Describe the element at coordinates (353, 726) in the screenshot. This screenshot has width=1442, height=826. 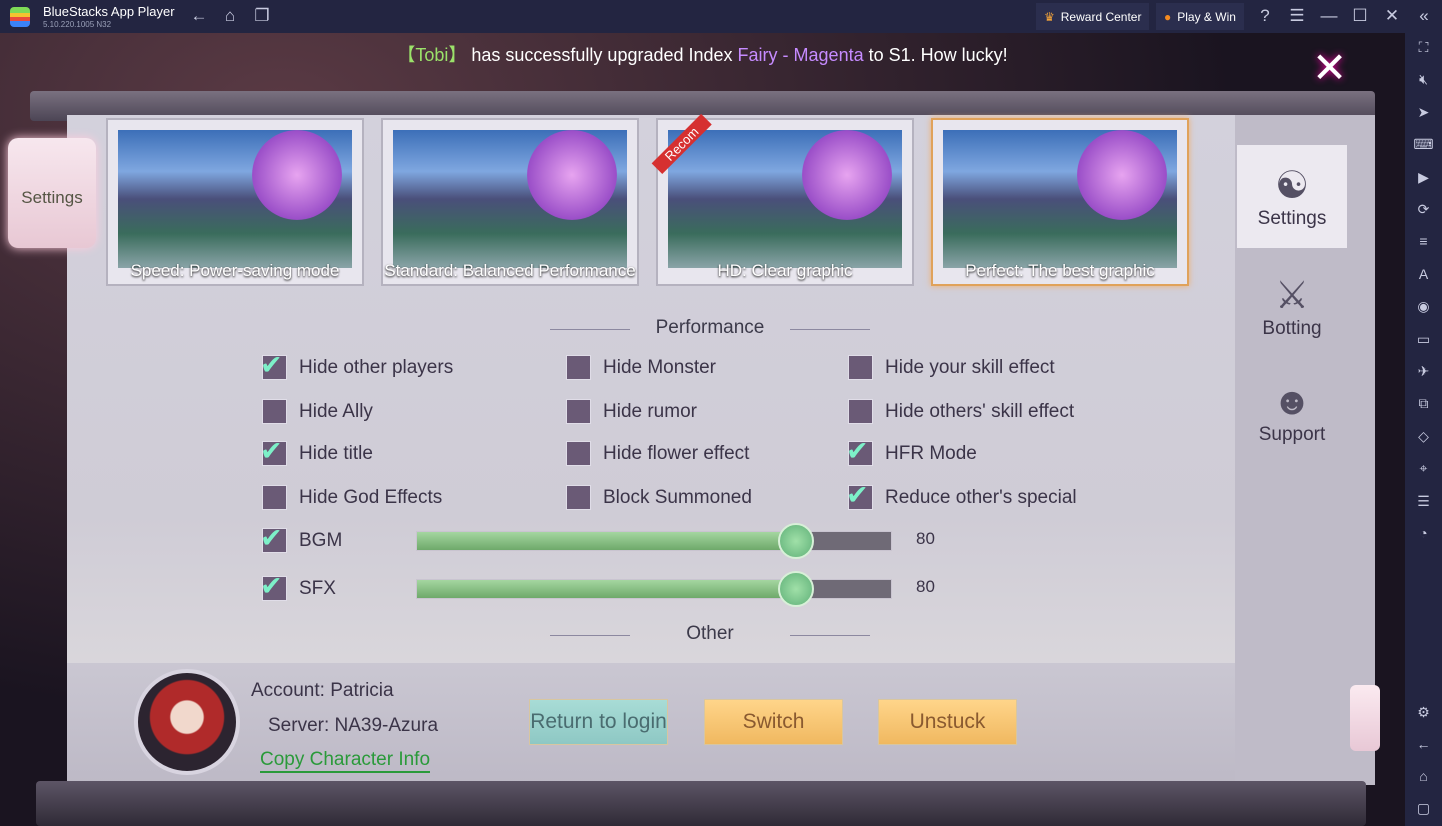
I see `server-info: Server: NA39-Azura` at that location.